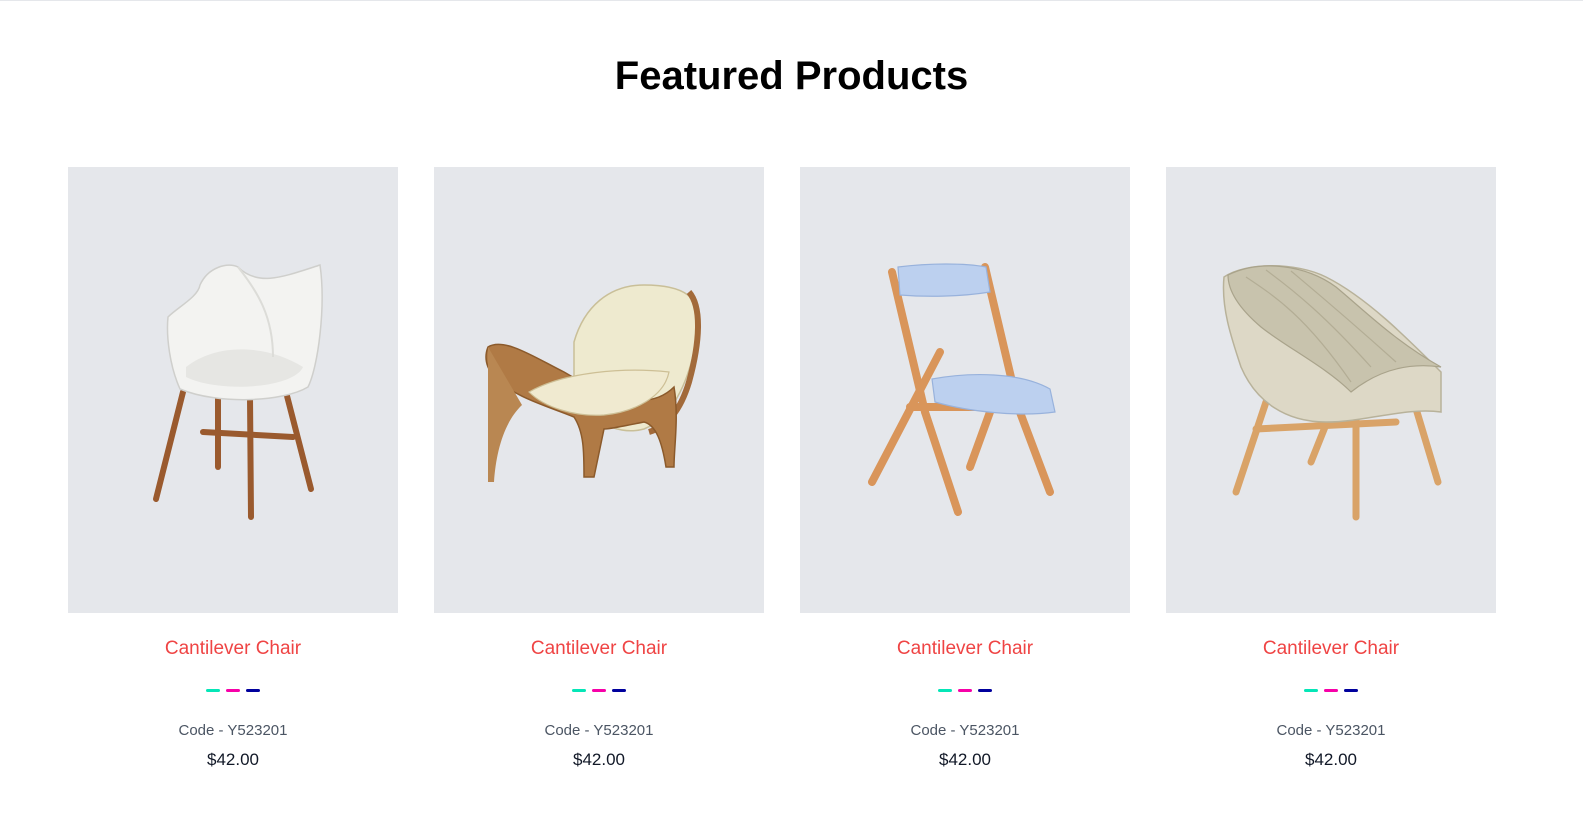 This screenshot has width=1583, height=829. I want to click on top-divider, so click(791, 0).